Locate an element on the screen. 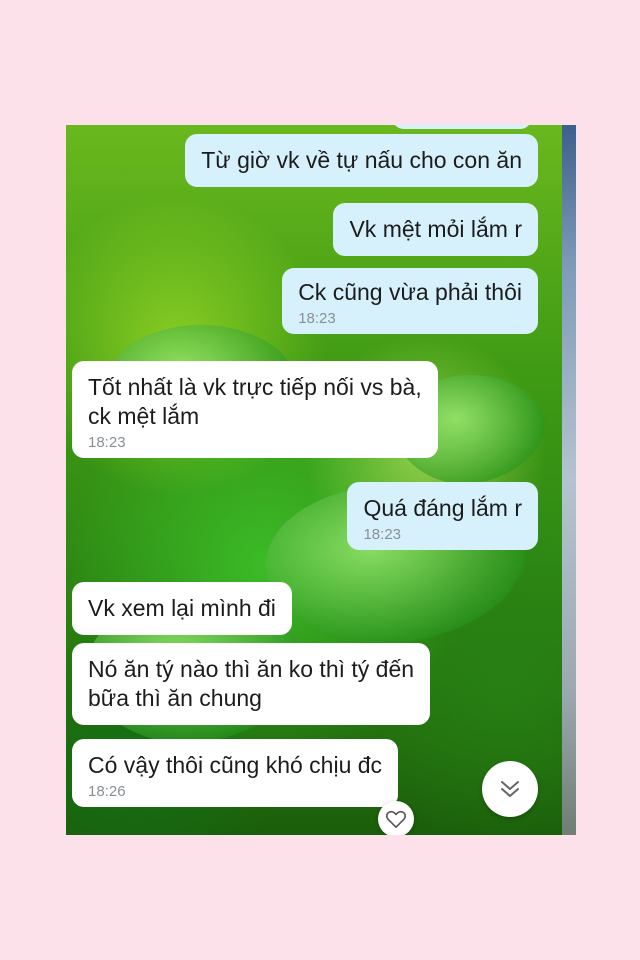  message-bubble-outgoing: Ck cũng vừa phải thôi 18:23 is located at coordinates (410, 301).